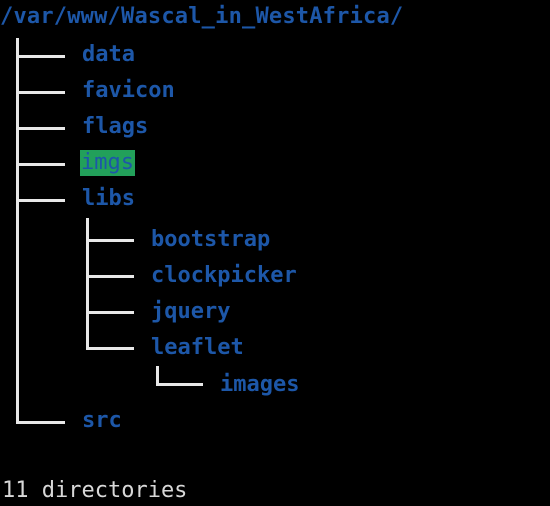 This screenshot has height=506, width=550. I want to click on directory-entry: jquery, so click(190, 312).